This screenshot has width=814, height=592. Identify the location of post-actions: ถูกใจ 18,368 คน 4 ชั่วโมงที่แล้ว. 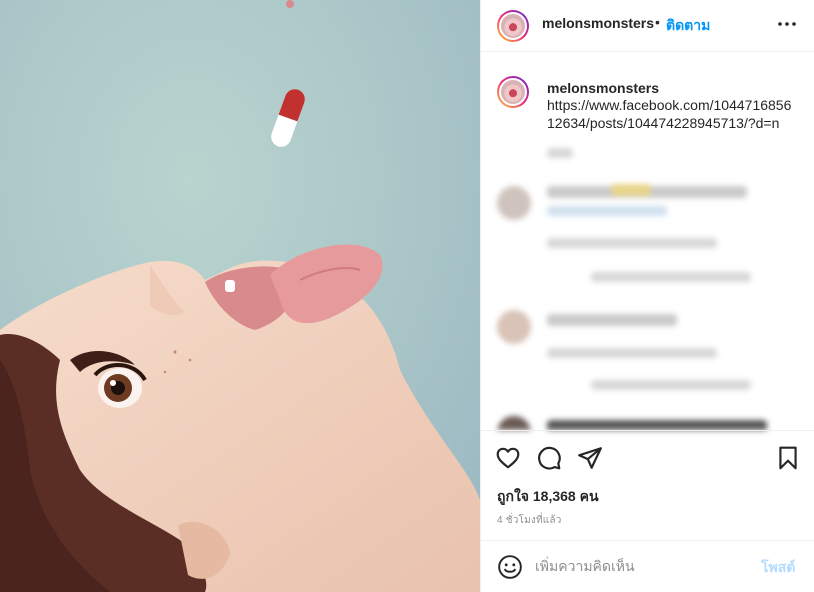
(647, 485).